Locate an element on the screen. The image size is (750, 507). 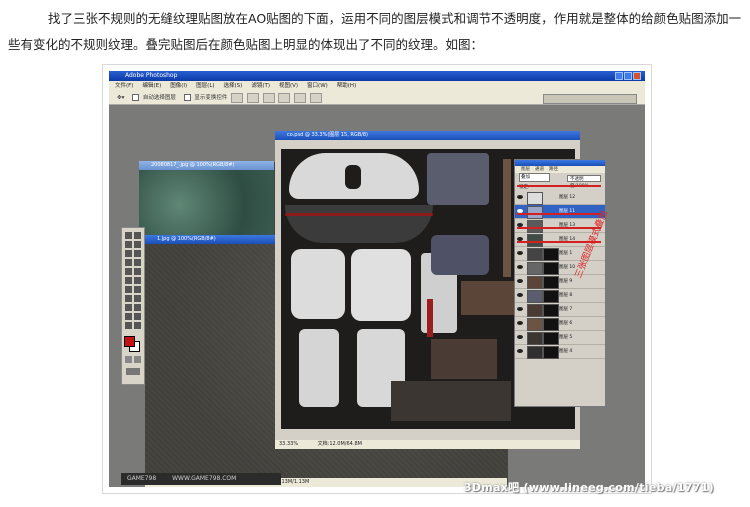
layer-row-selected: 图层 11 is located at coordinates (560, 212).